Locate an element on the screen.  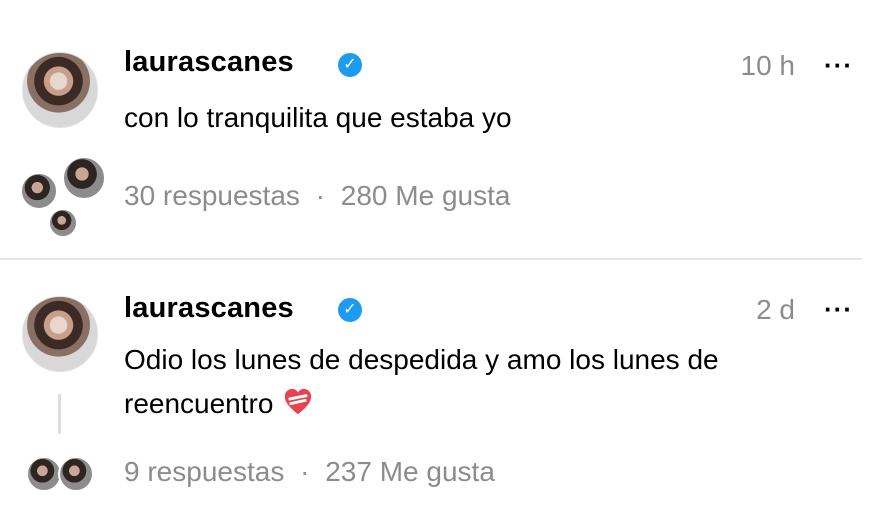
post-text-line: reencuentro is located at coordinates (199, 403).